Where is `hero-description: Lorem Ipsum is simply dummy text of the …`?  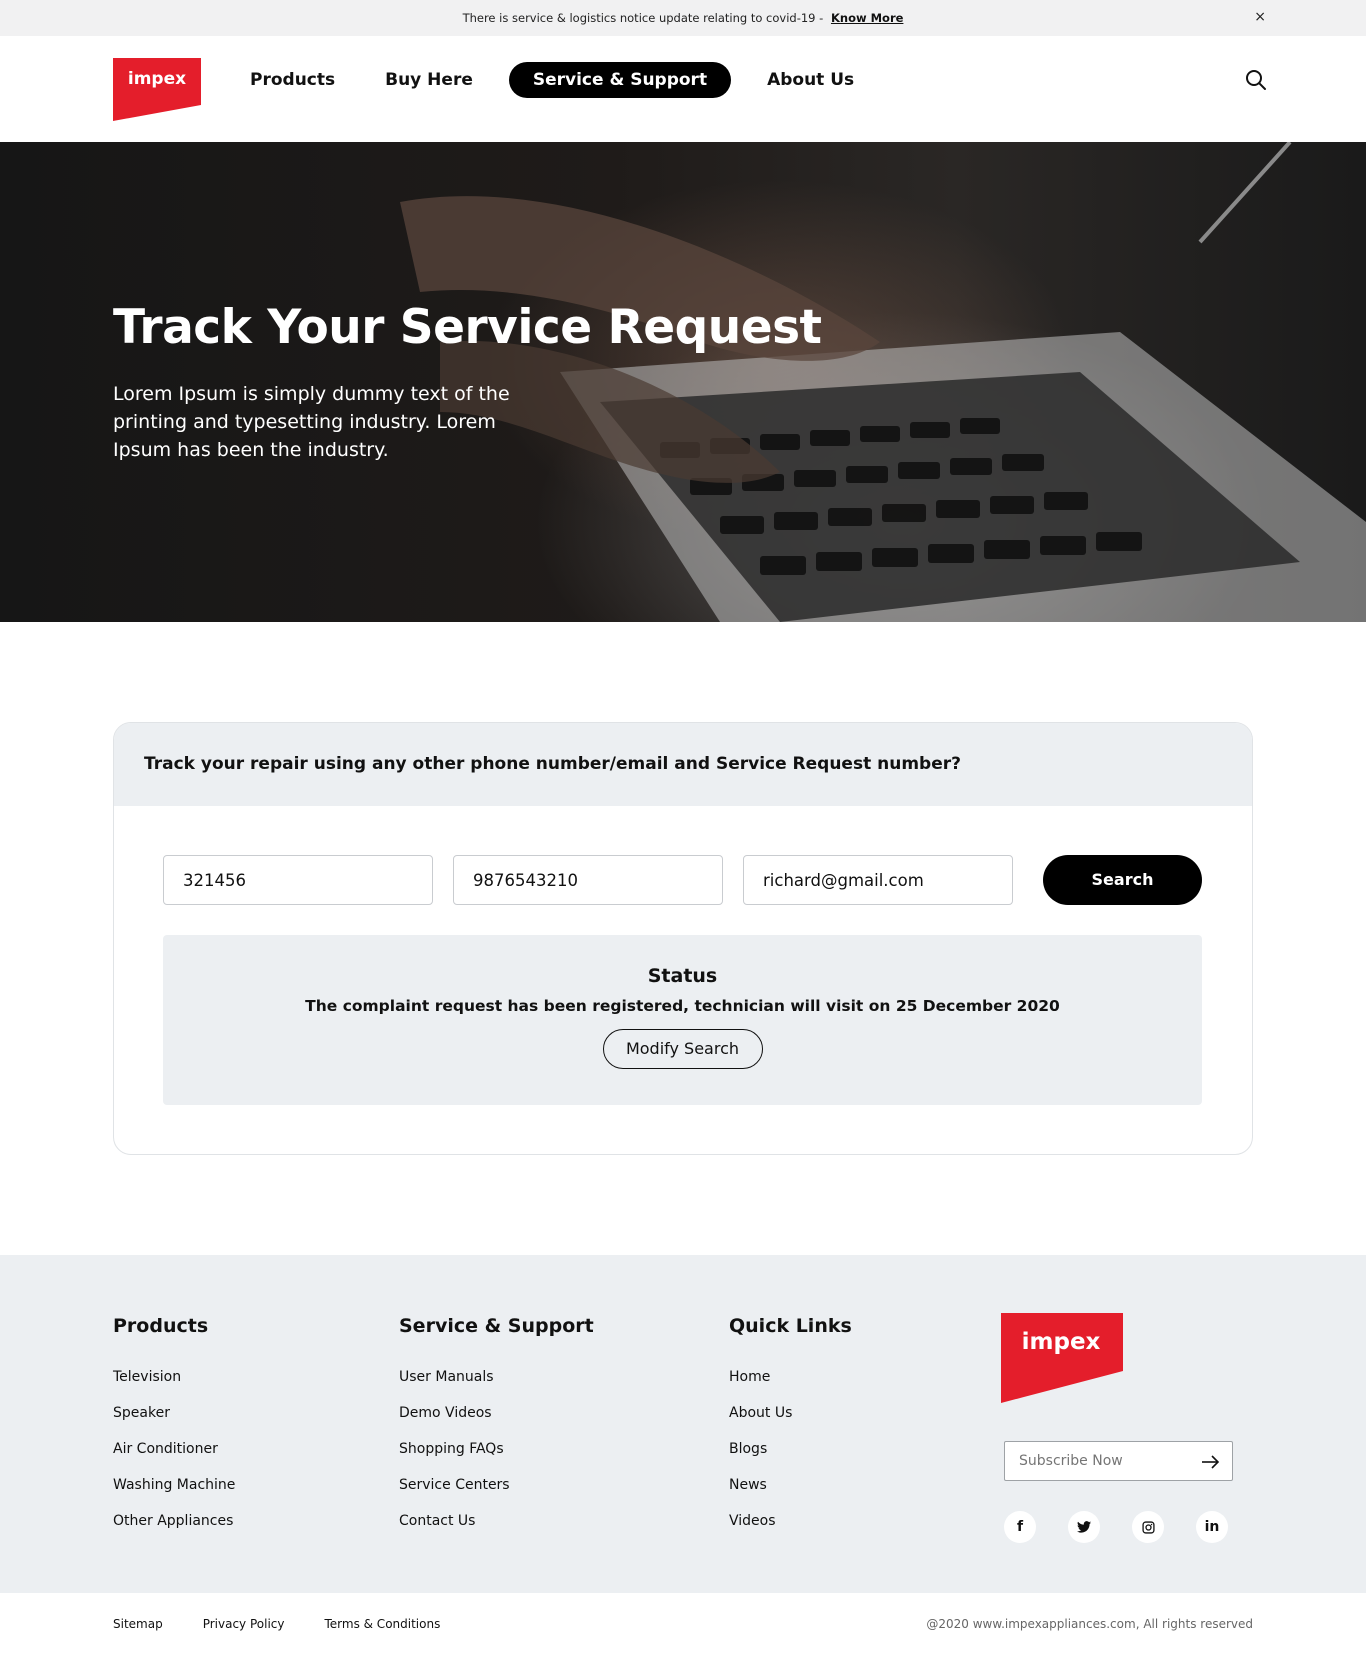
hero-description: Lorem Ipsum is simply dummy text of the … is located at coordinates (311, 422).